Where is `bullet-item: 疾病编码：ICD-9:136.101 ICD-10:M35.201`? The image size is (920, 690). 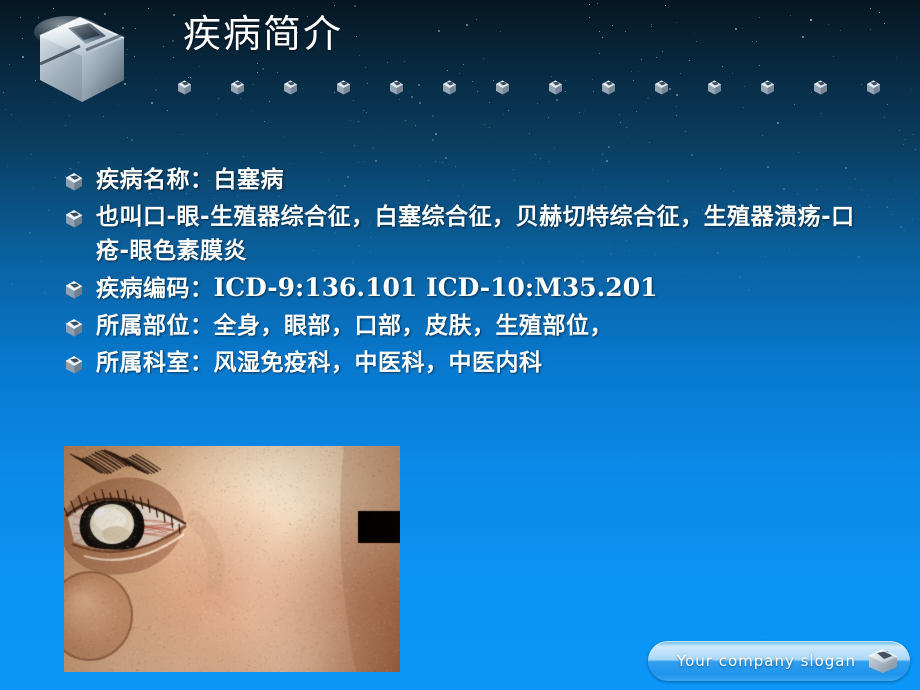
bullet-item: 疾病编码：ICD-9:136.101 ICD-10:M35.201 is located at coordinates (464, 288).